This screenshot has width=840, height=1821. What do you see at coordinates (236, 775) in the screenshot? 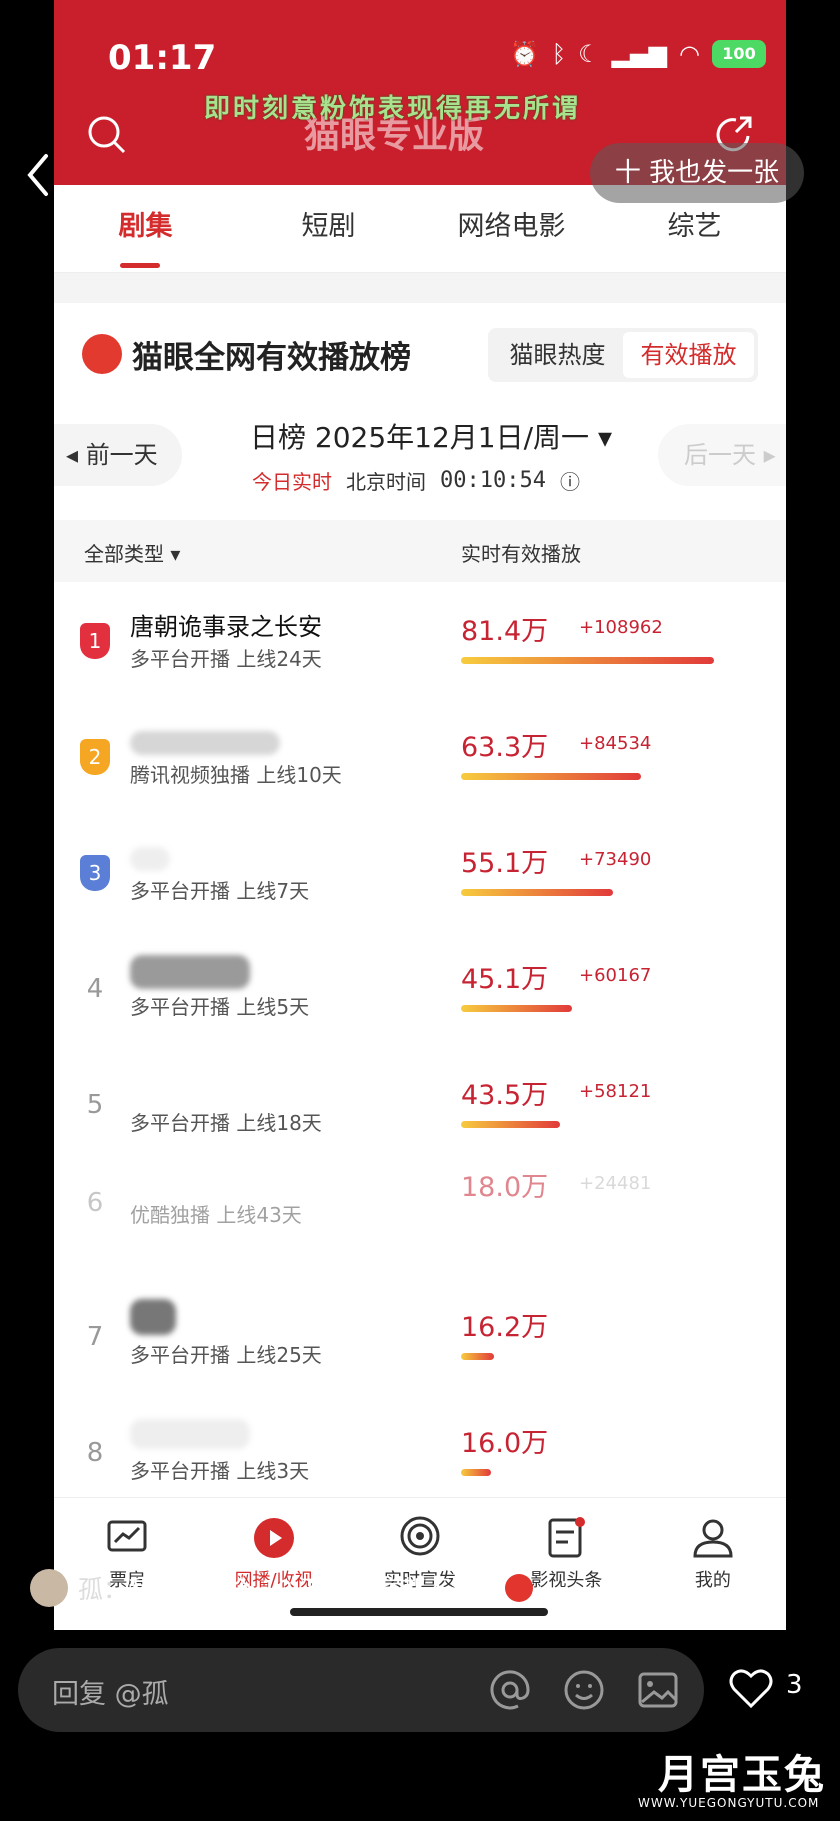
I see `show-info: 腾讯视频独播 上线10天` at bounding box center [236, 775].